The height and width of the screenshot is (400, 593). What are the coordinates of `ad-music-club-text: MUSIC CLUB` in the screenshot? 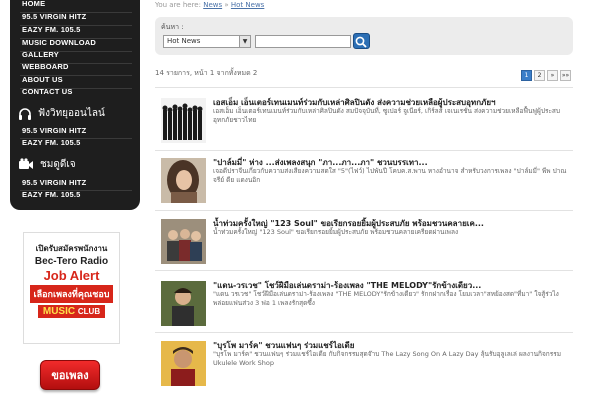 It's located at (71, 311).